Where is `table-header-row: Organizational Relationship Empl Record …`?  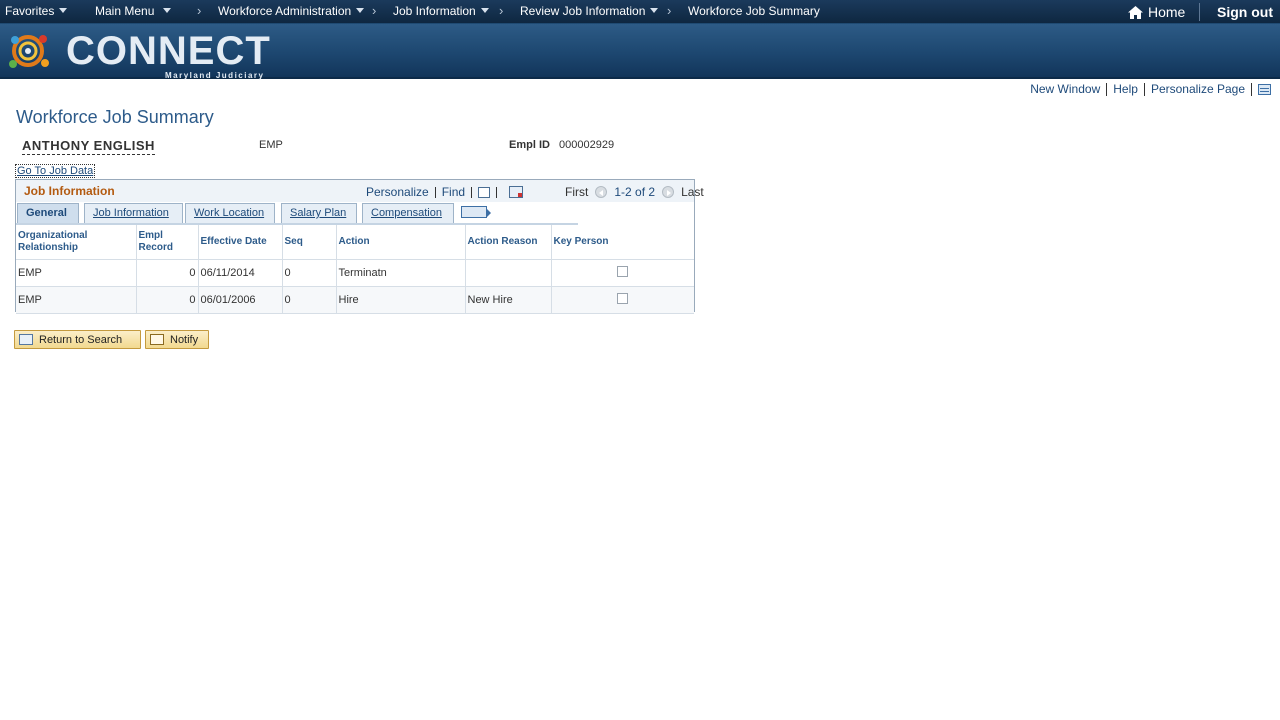
table-header-row: Organizational Relationship Empl Record … is located at coordinates (355, 242).